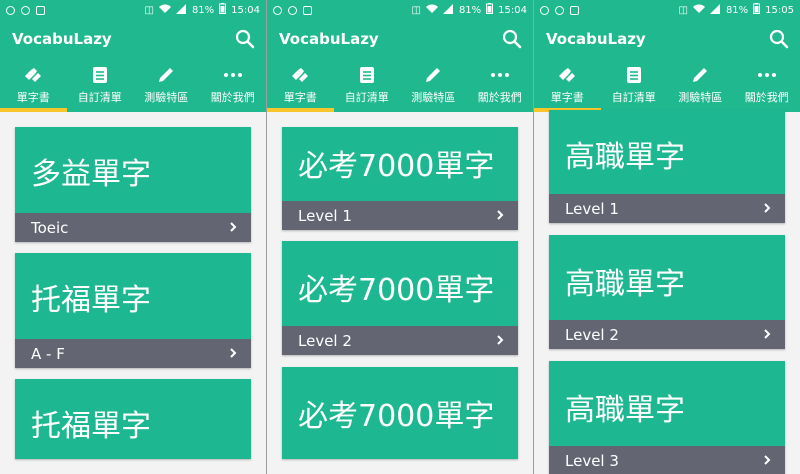  I want to click on vocab-card: 托福單字 A - F, so click(133, 310).